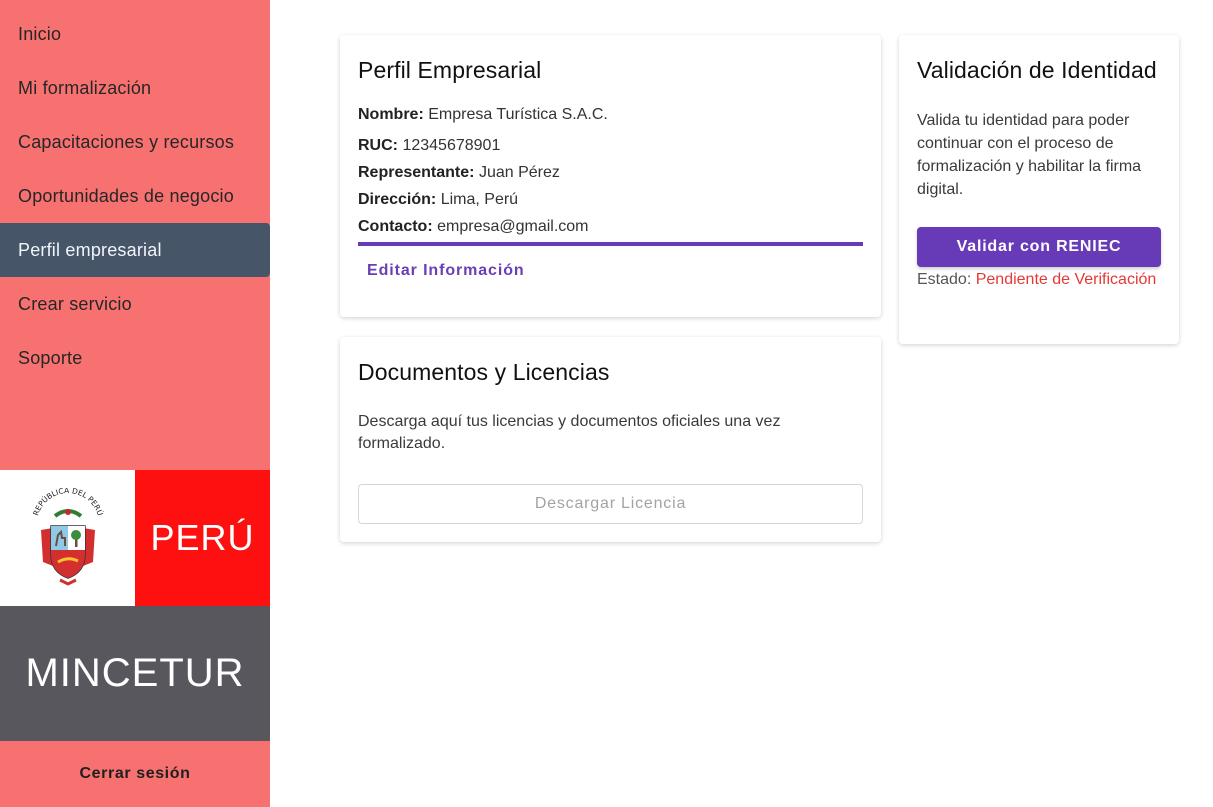  Describe the element at coordinates (135, 358) in the screenshot. I see `sidebar-item-soporte: Soporte` at that location.